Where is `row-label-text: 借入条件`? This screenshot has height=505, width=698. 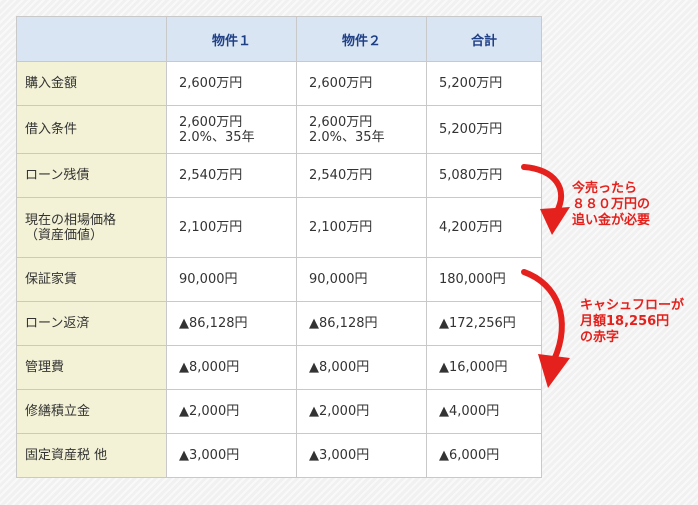 row-label-text: 借入条件 is located at coordinates (51, 129).